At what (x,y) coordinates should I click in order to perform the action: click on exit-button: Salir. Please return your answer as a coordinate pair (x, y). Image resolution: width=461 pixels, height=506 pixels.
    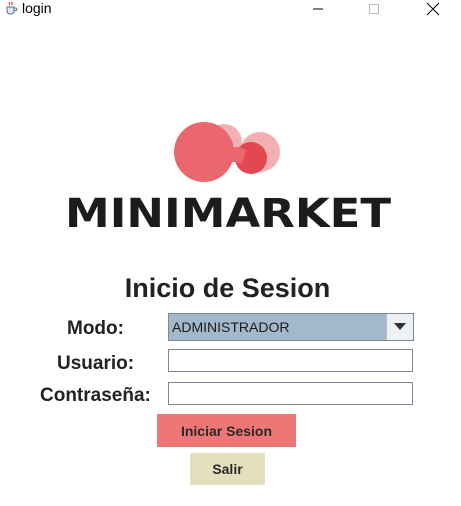
    Looking at the image, I should click on (227, 469).